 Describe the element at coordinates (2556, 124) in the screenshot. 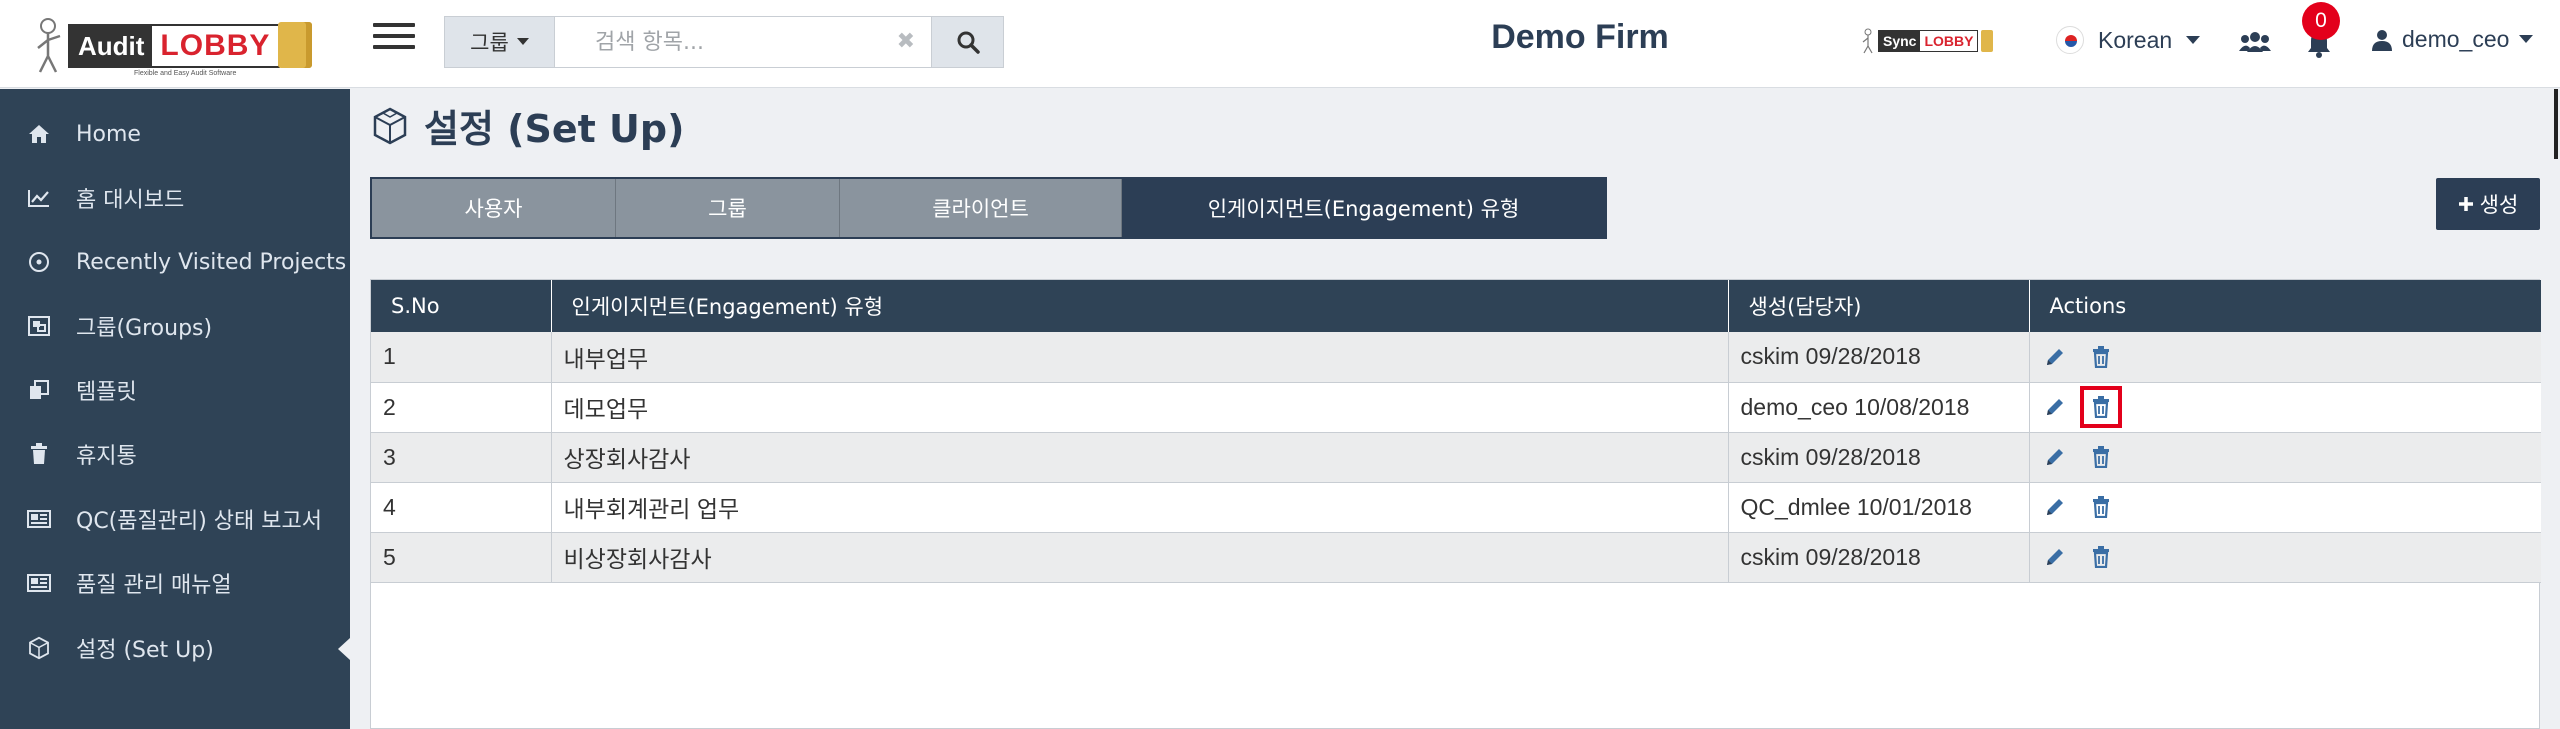

I see `scrollbar` at that location.